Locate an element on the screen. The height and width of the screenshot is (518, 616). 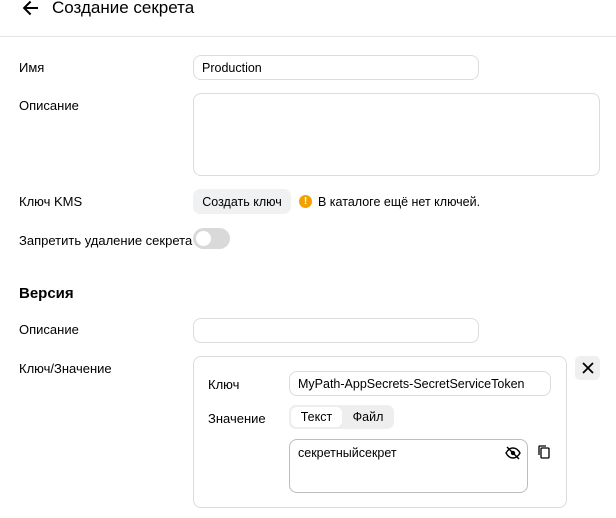
key-value-label: Ключ/Значение is located at coordinates (65, 368).